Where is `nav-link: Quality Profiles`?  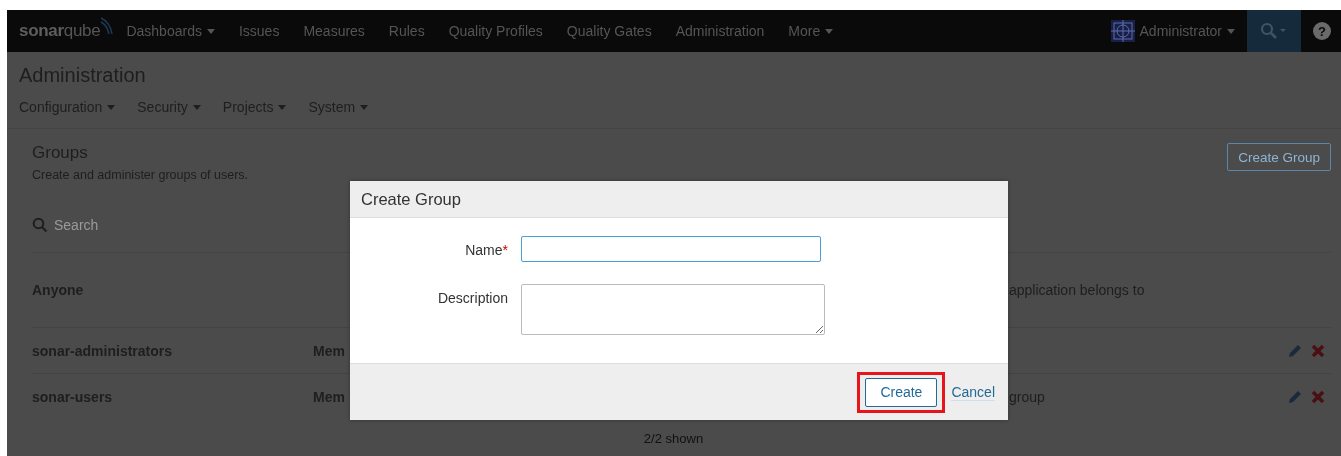 nav-link: Quality Profiles is located at coordinates (495, 31).